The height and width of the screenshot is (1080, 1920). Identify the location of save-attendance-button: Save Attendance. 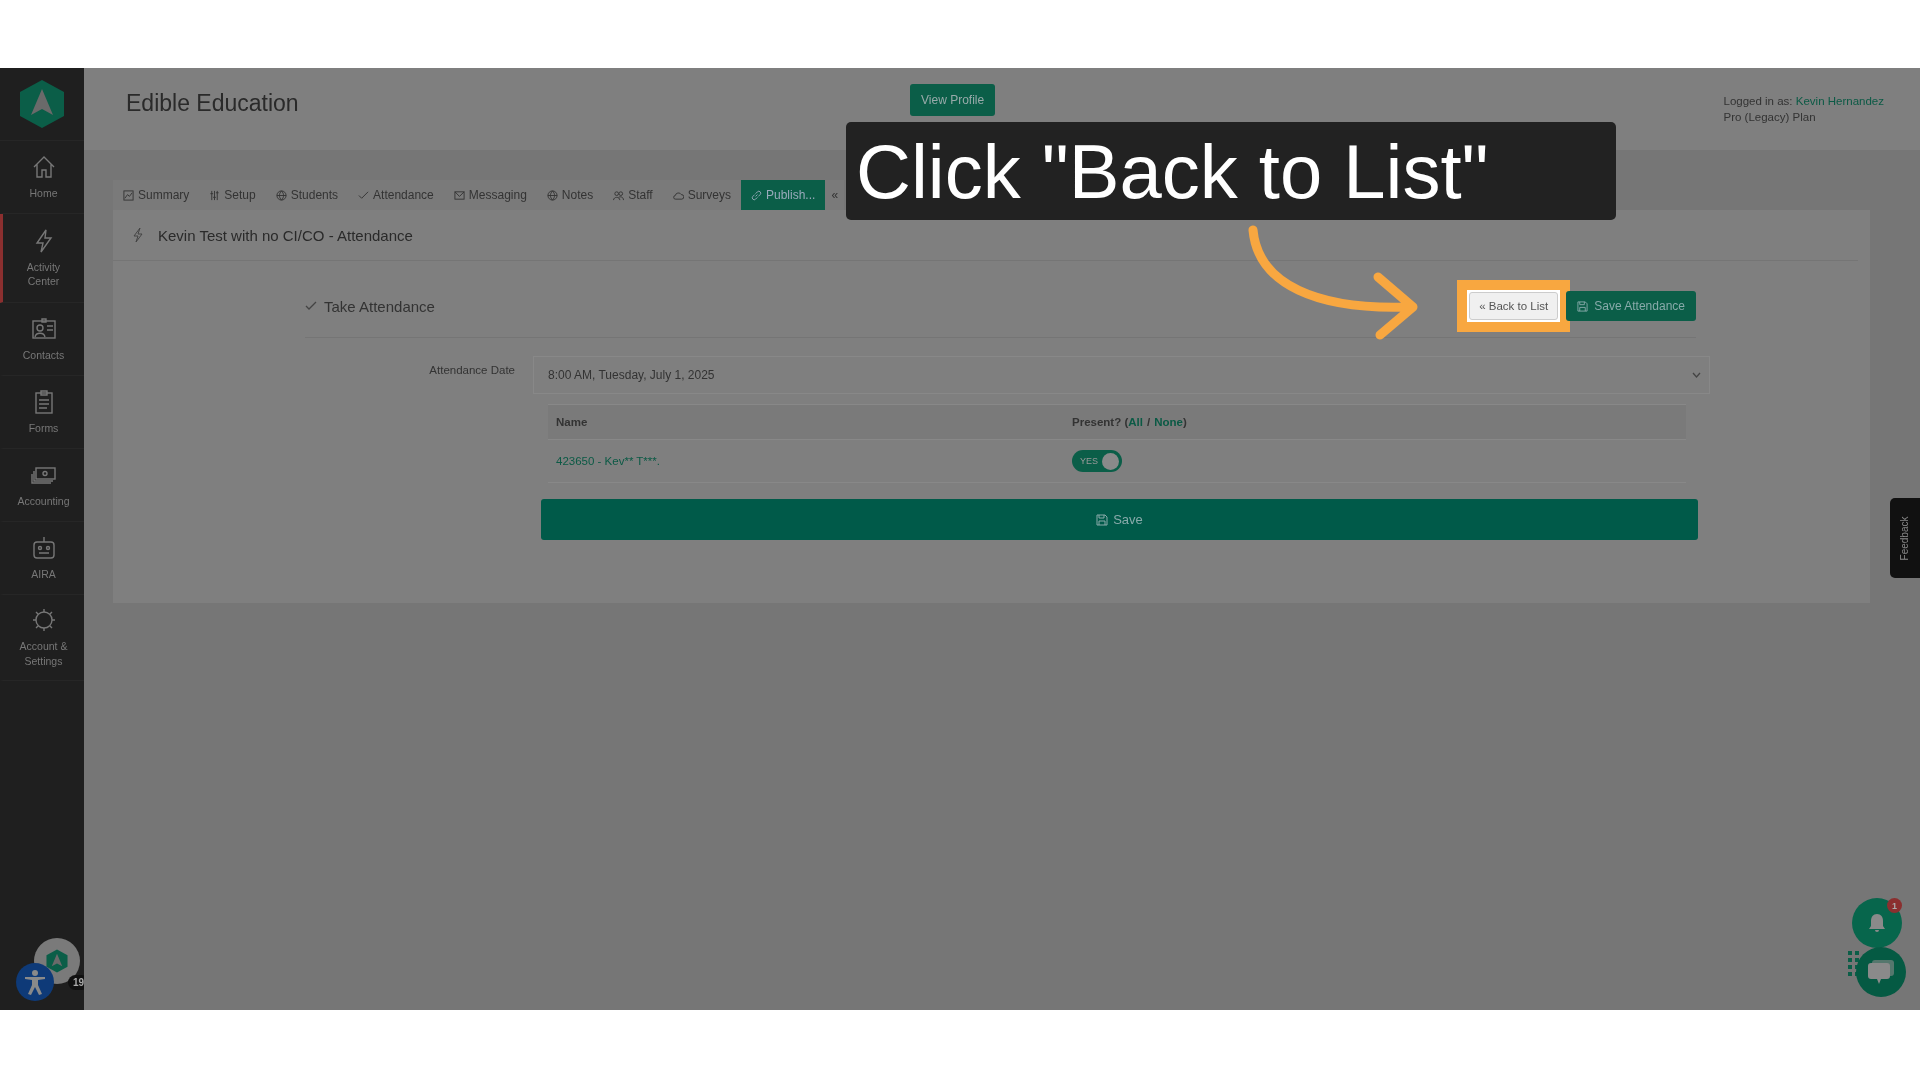
(1631, 306).